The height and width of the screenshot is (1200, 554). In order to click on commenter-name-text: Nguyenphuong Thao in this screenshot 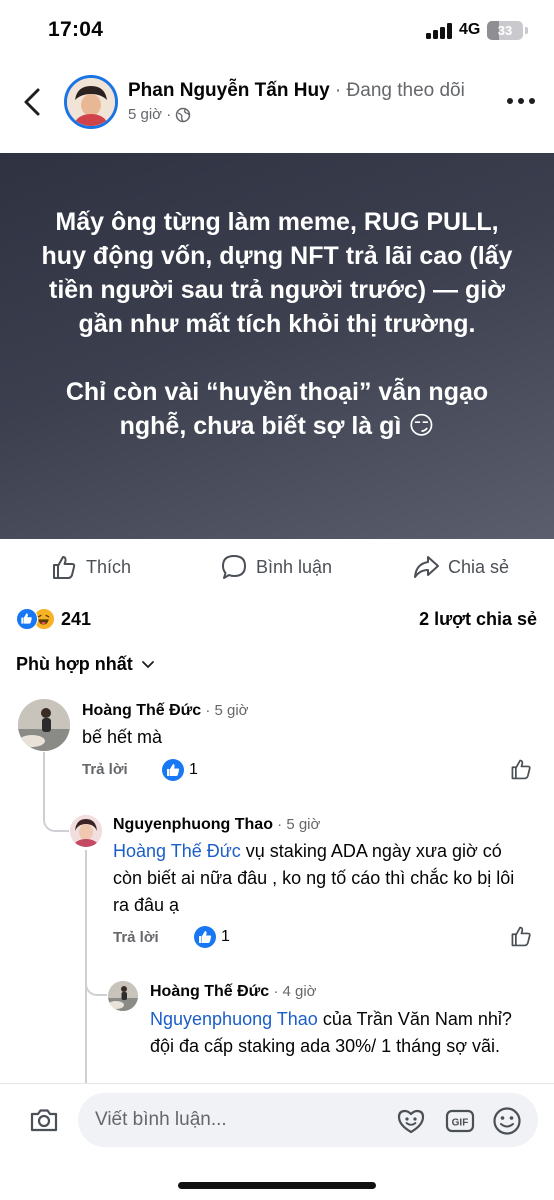, I will do `click(193, 824)`.